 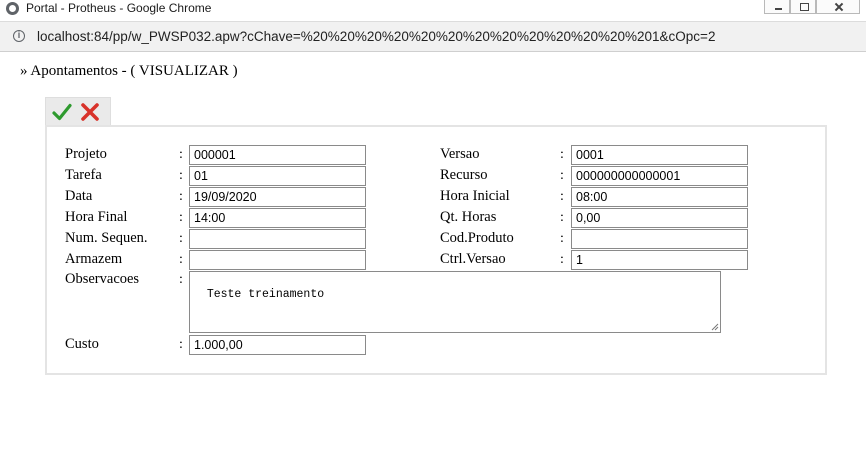 What do you see at coordinates (94, 259) in the screenshot?
I see `armazem-label: Armazem` at bounding box center [94, 259].